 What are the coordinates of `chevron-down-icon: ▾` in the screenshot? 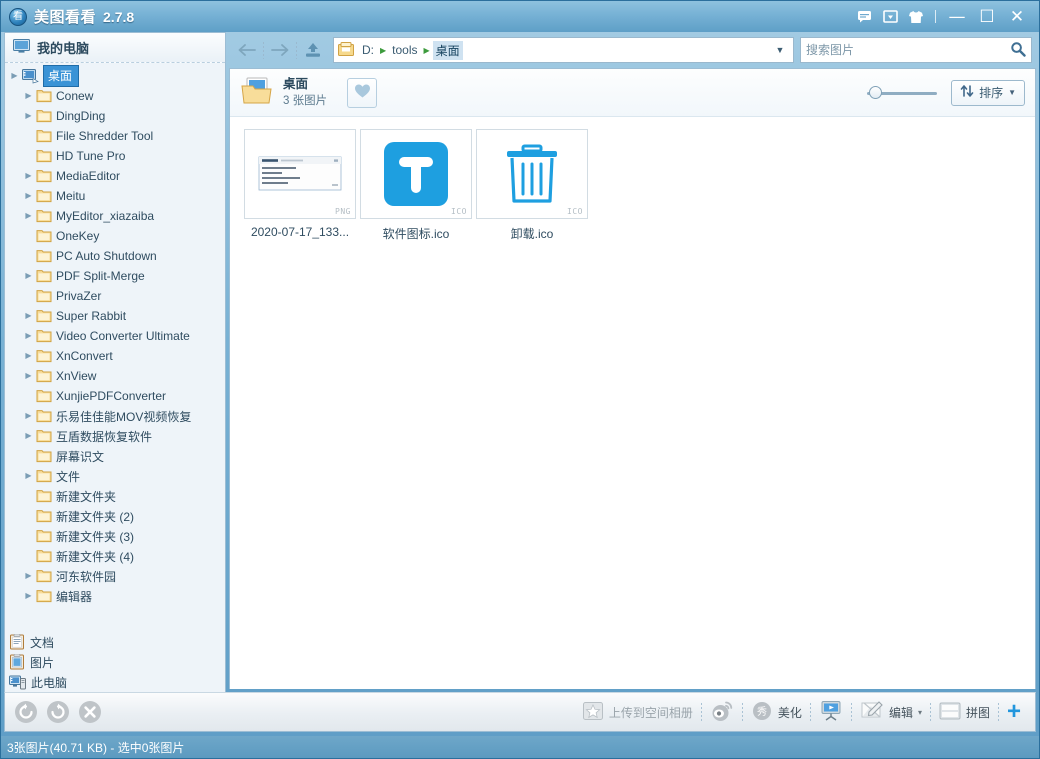 It's located at (920, 712).